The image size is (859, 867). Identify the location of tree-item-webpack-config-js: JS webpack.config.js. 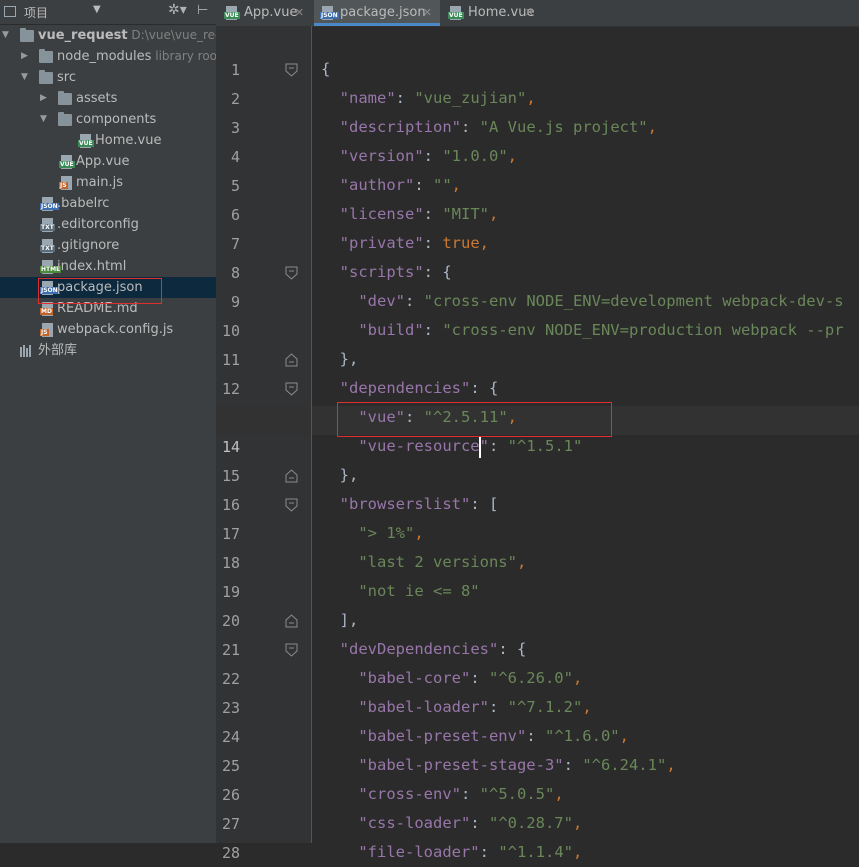
(108, 329).